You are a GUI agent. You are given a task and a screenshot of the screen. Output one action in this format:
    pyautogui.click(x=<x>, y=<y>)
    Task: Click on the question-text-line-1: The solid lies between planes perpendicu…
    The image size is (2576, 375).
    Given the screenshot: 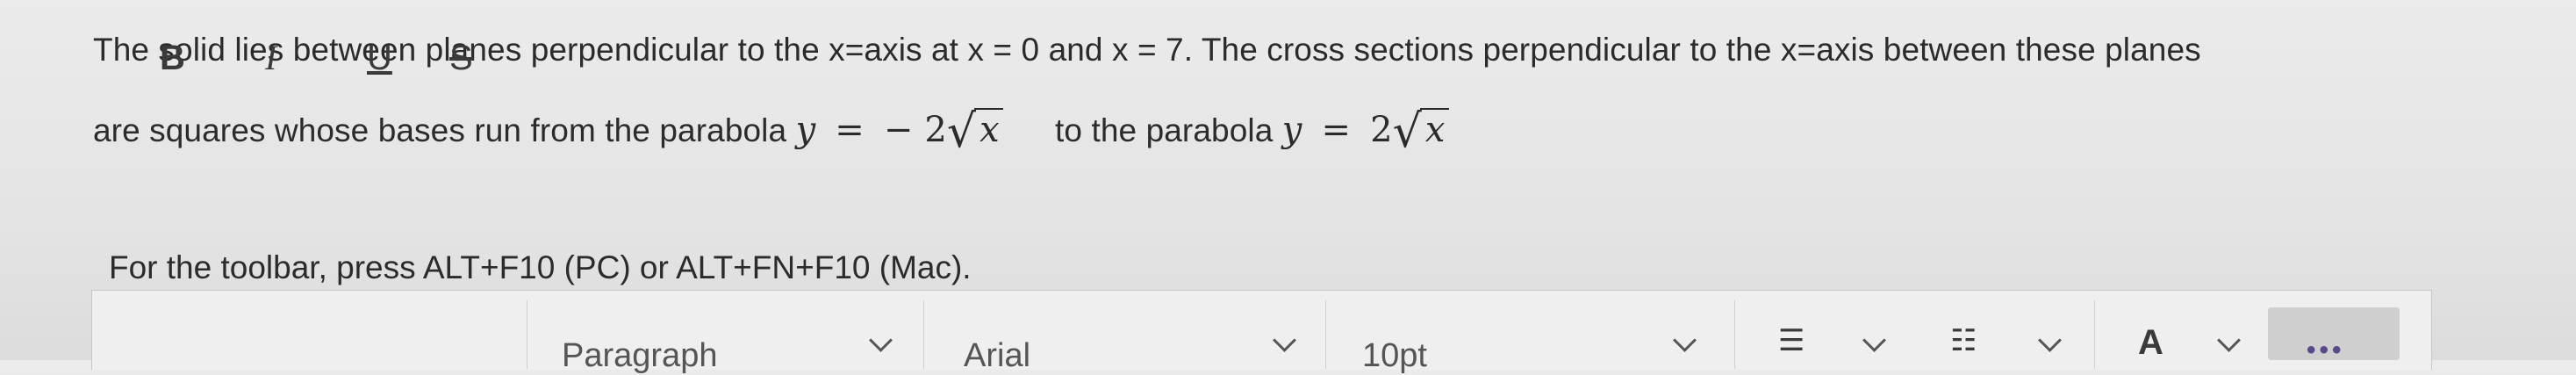 What is the action you would take?
    pyautogui.click(x=1147, y=50)
    